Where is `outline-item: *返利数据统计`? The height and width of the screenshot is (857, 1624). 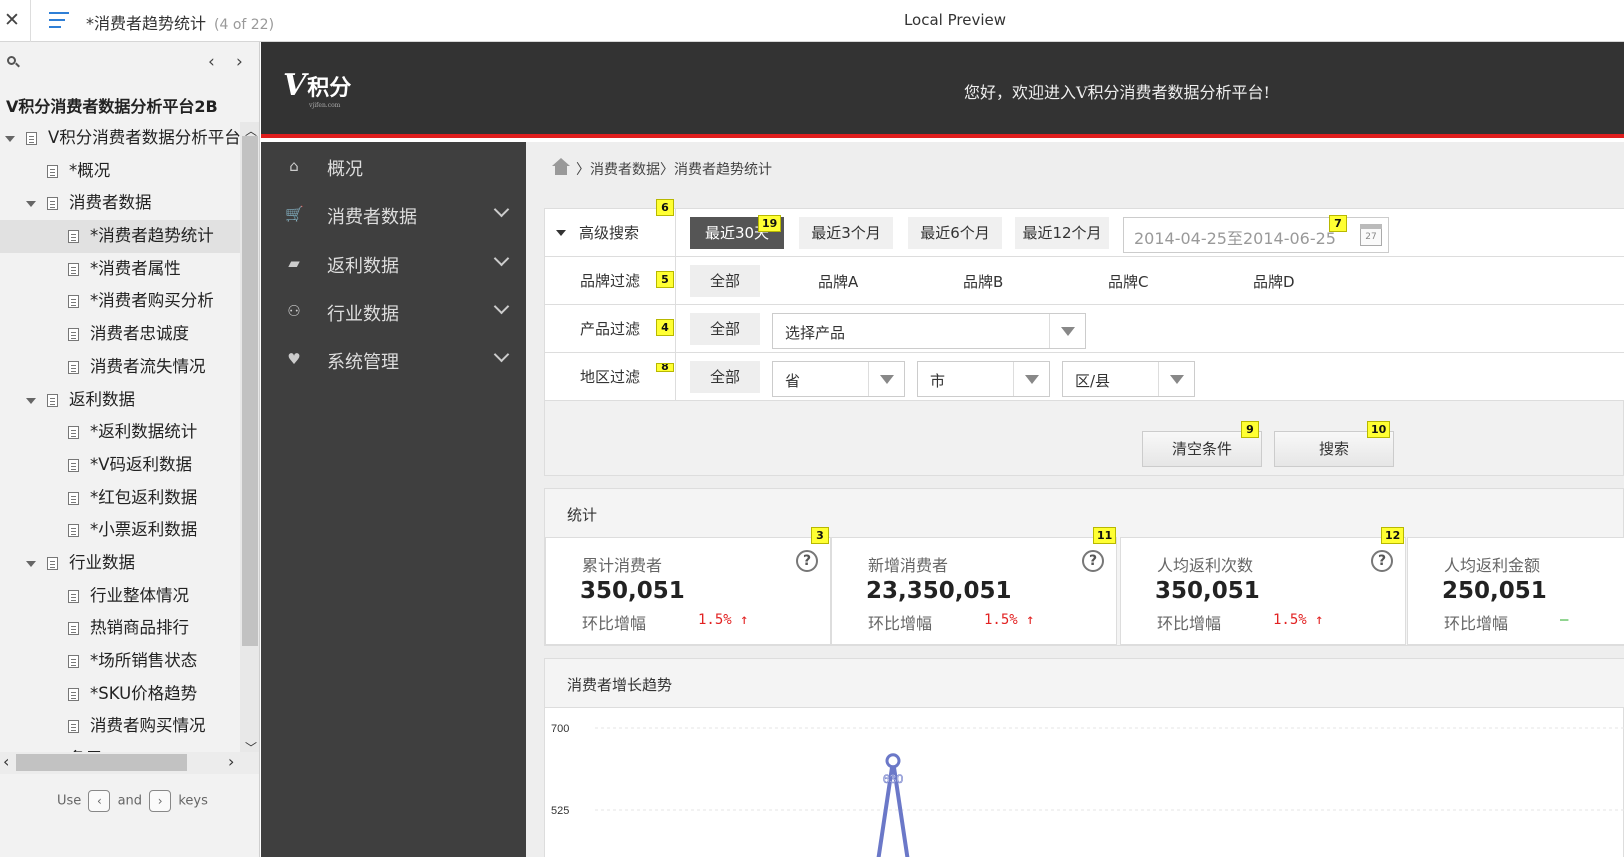 outline-item: *返利数据统计 is located at coordinates (120, 432).